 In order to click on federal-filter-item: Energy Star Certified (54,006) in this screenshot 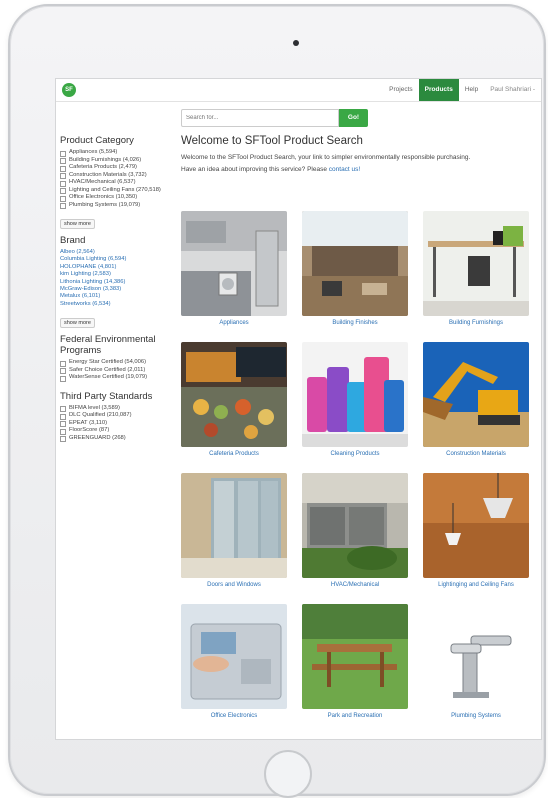, I will do `click(116, 363)`.